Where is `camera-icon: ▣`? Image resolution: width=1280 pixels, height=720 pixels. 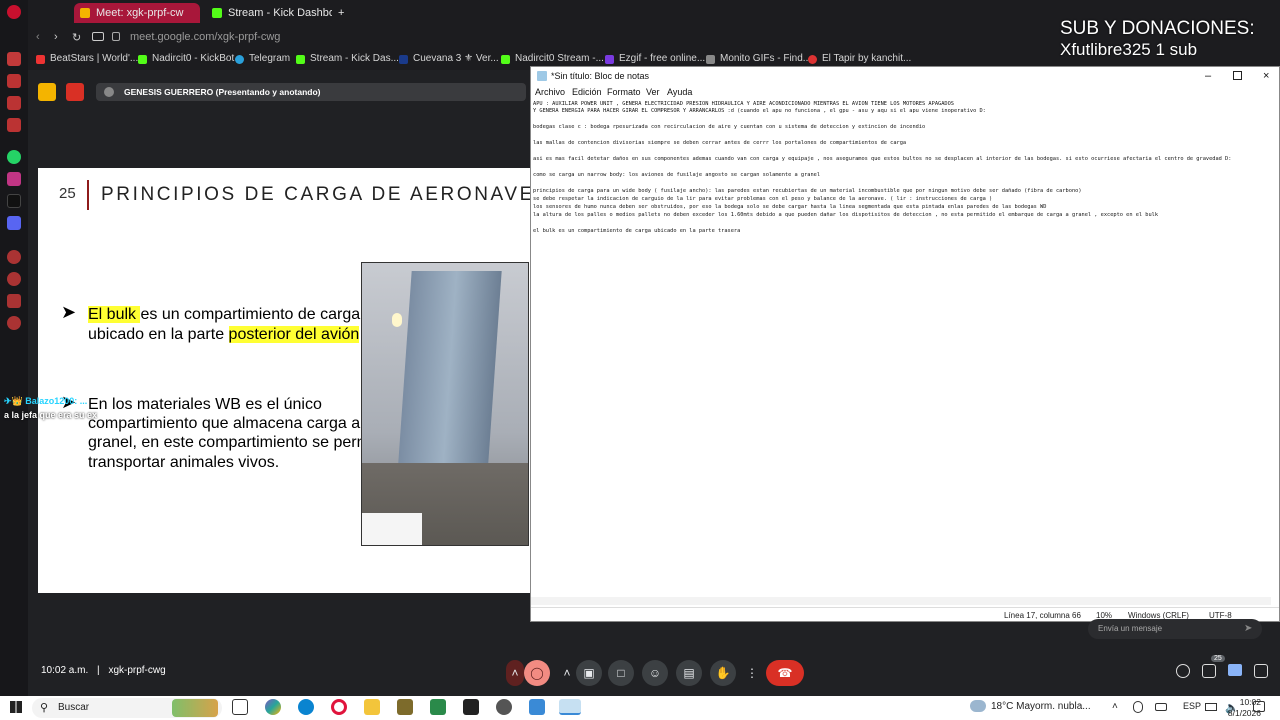 camera-icon: ▣ is located at coordinates (589, 673).